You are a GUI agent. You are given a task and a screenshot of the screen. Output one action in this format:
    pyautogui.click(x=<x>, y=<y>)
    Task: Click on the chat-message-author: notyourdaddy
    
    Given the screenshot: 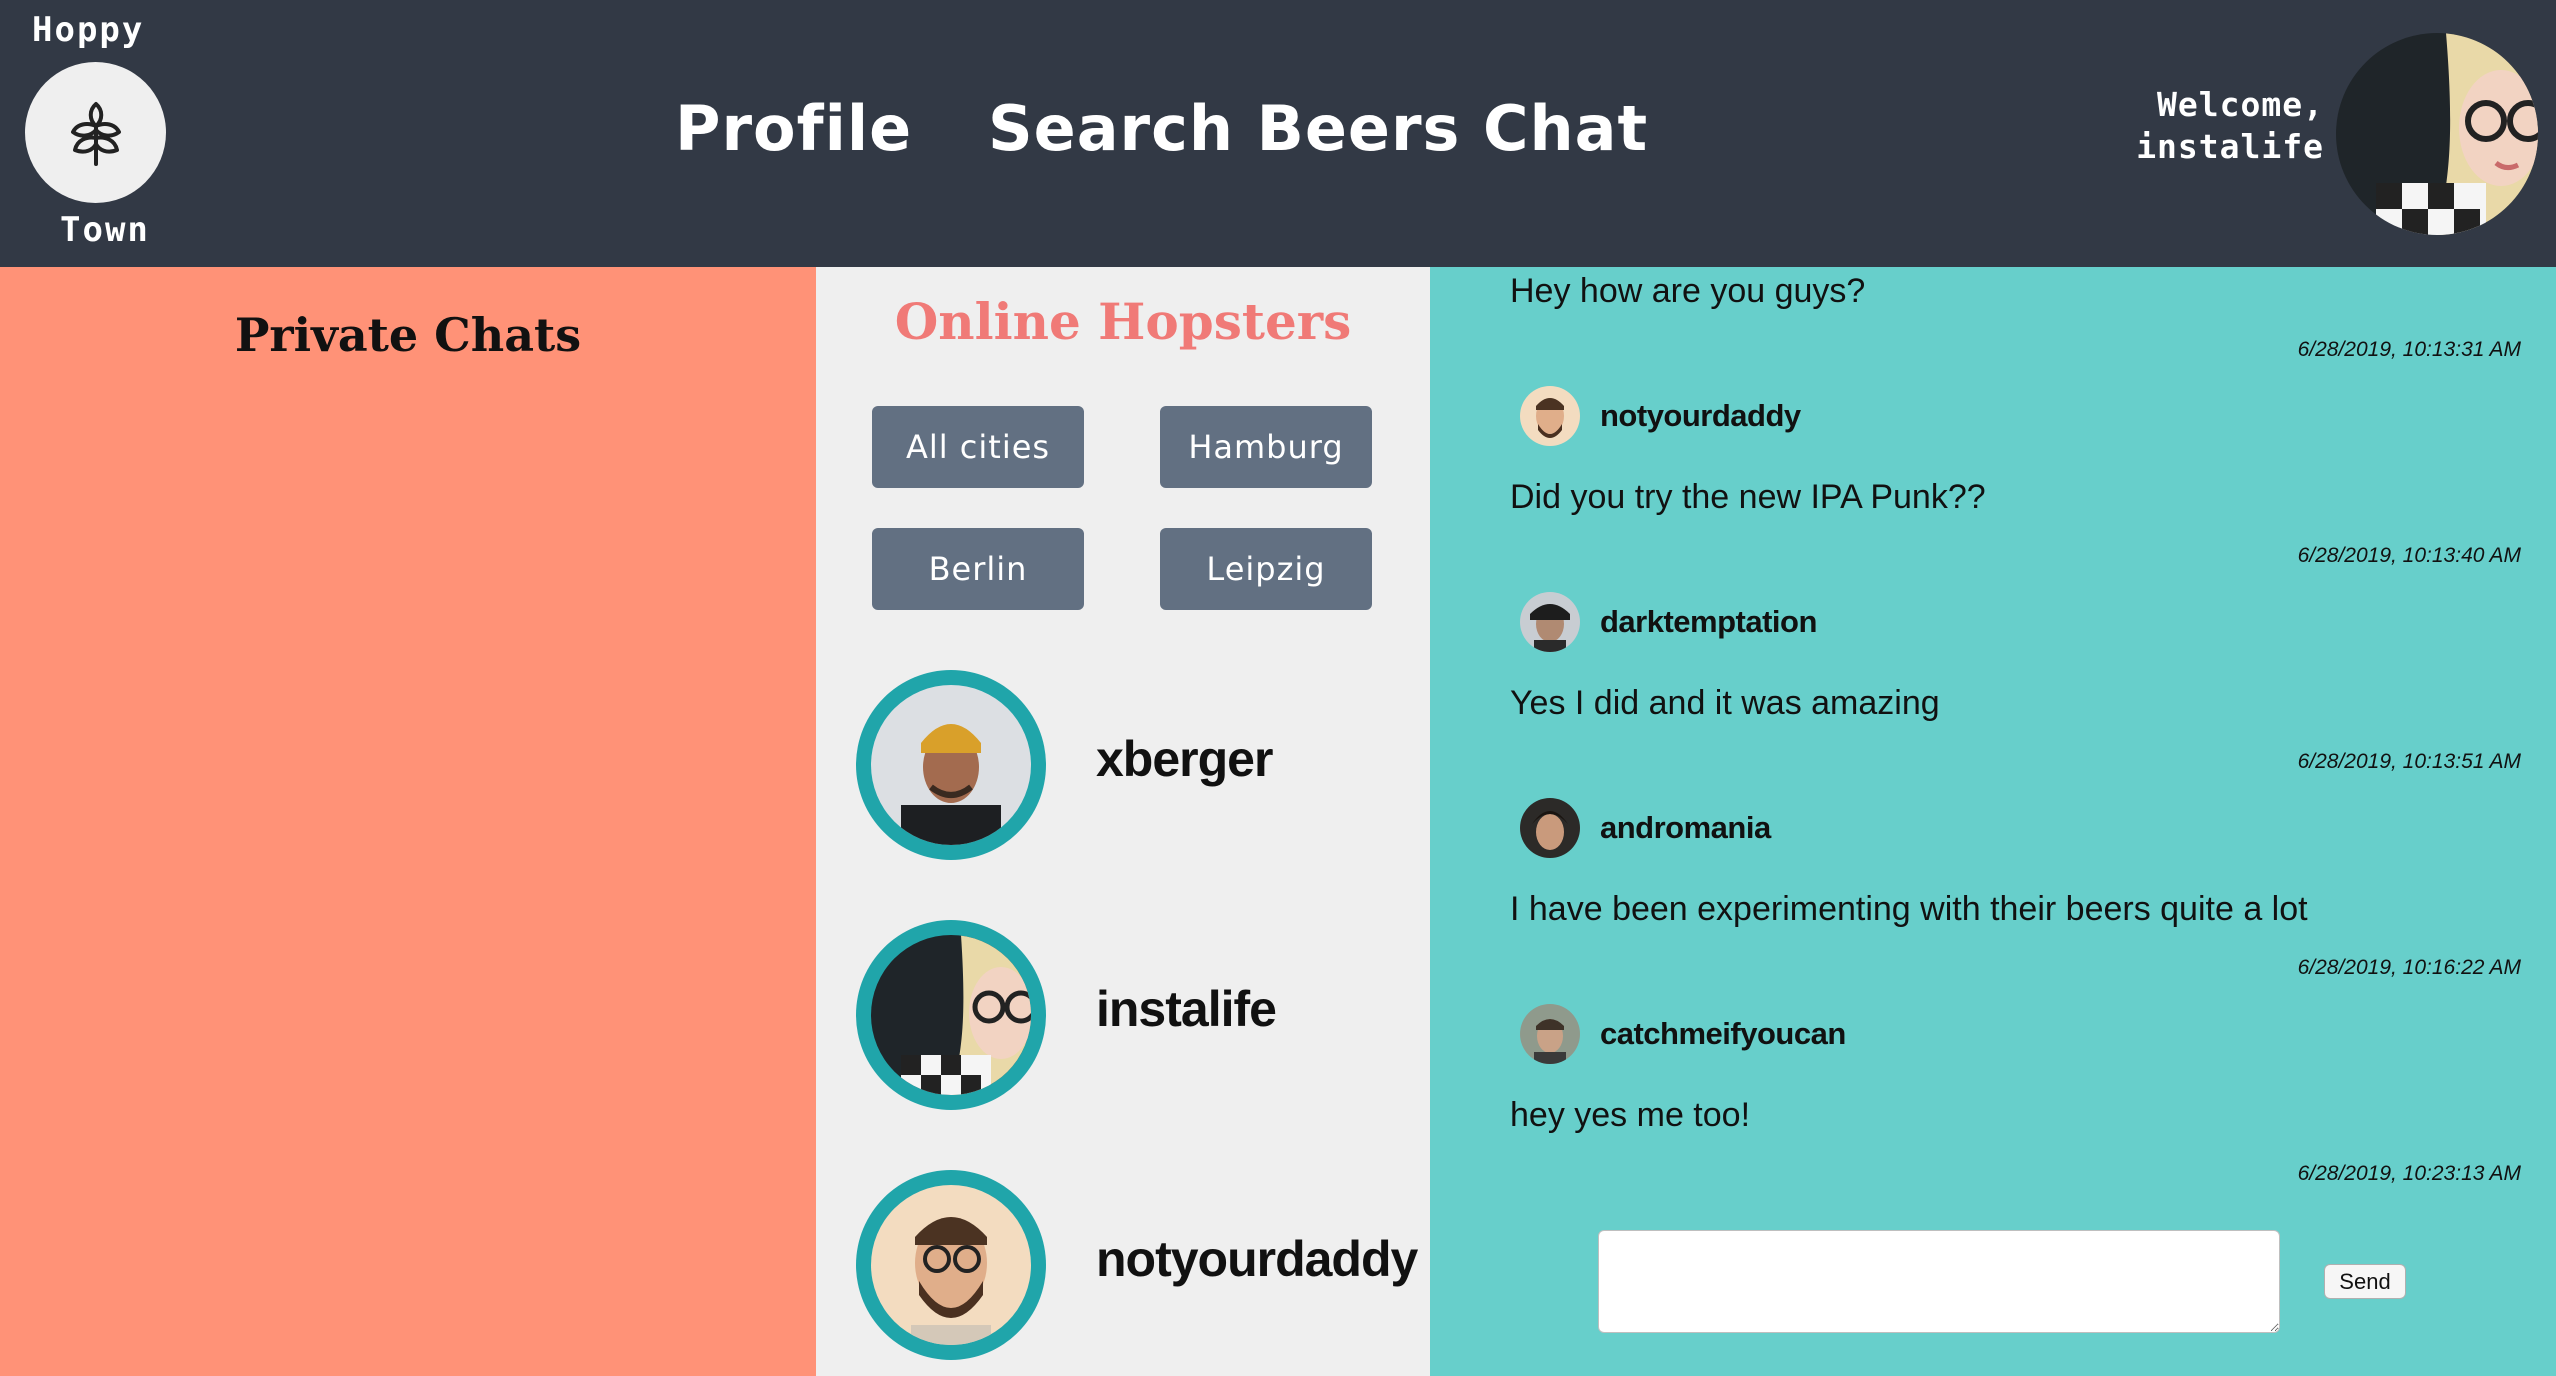 What is the action you would take?
    pyautogui.click(x=1660, y=416)
    